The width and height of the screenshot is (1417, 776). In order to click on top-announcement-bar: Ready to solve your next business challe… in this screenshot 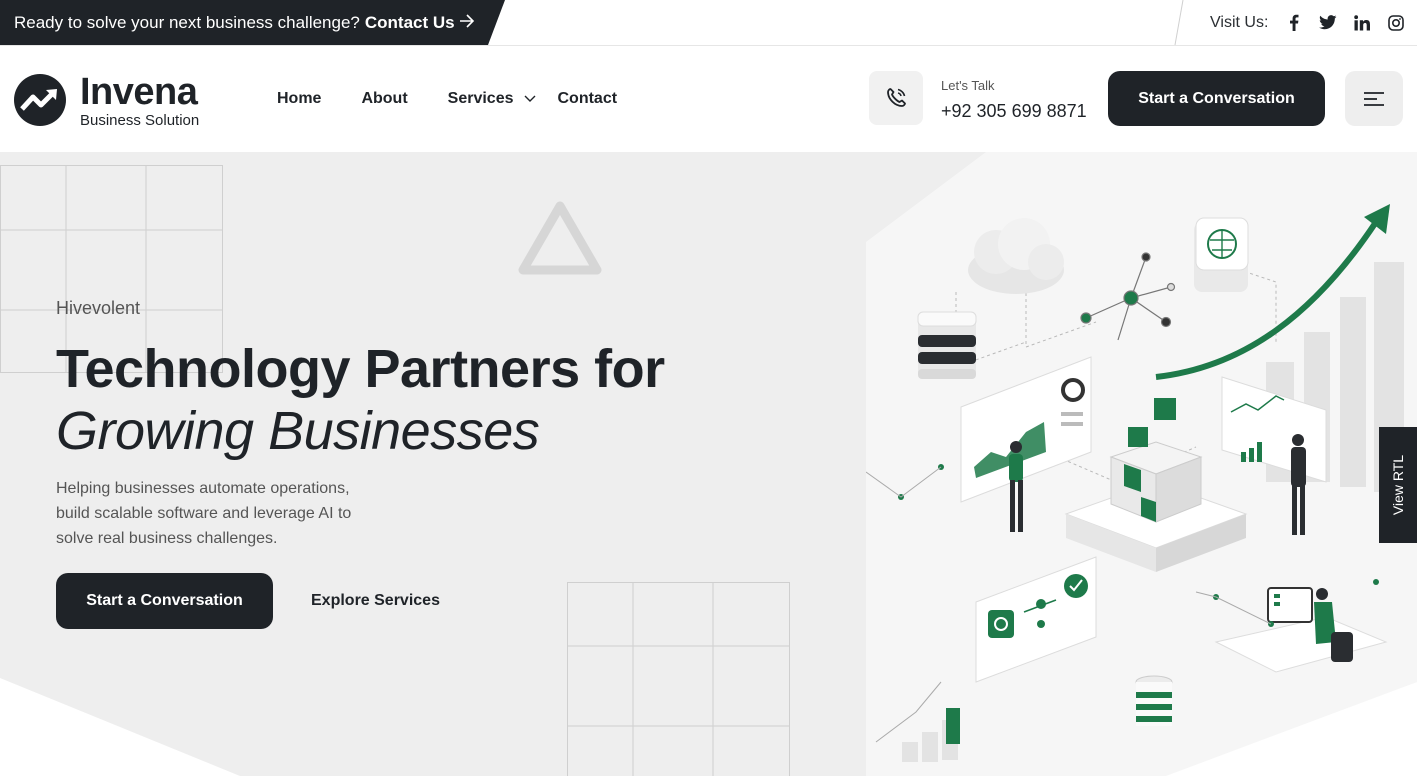, I will do `click(708, 23)`.